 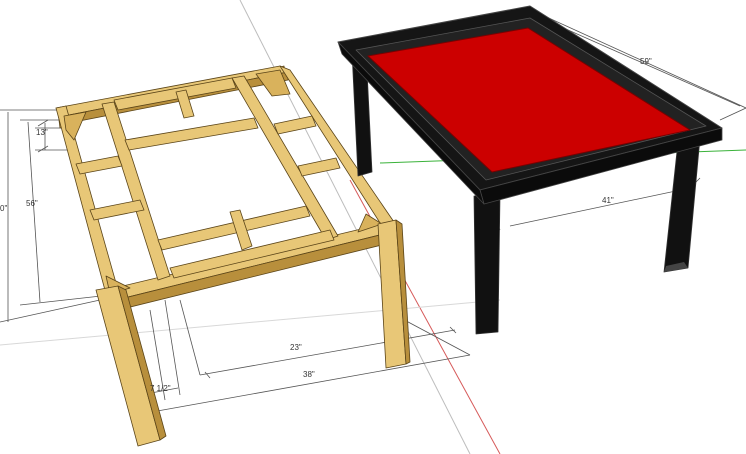 What do you see at coordinates (319, 167) in the screenshot?
I see `wood-block-r2` at bounding box center [319, 167].